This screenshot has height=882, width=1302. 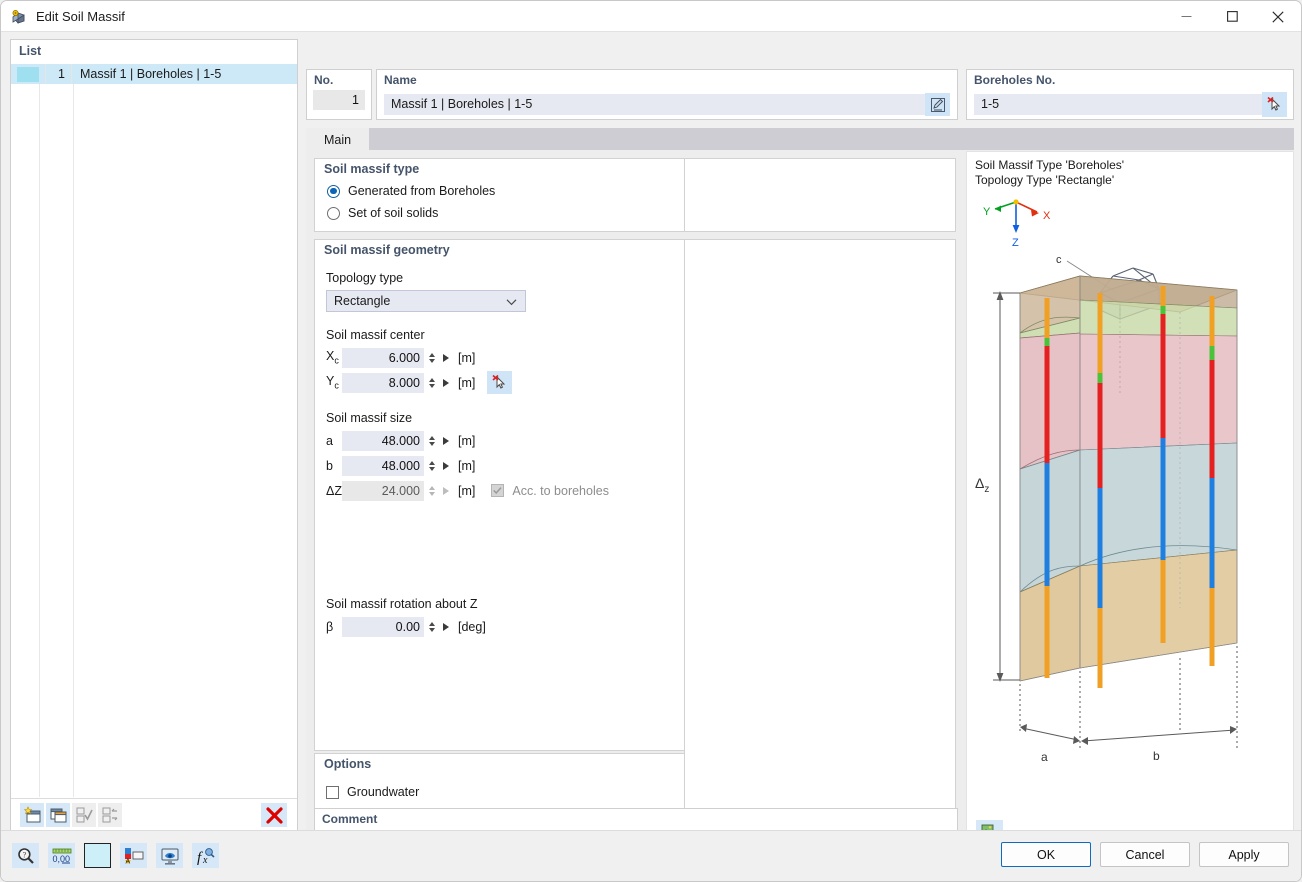 I want to click on field-yc-spinner, so click(x=431, y=382).